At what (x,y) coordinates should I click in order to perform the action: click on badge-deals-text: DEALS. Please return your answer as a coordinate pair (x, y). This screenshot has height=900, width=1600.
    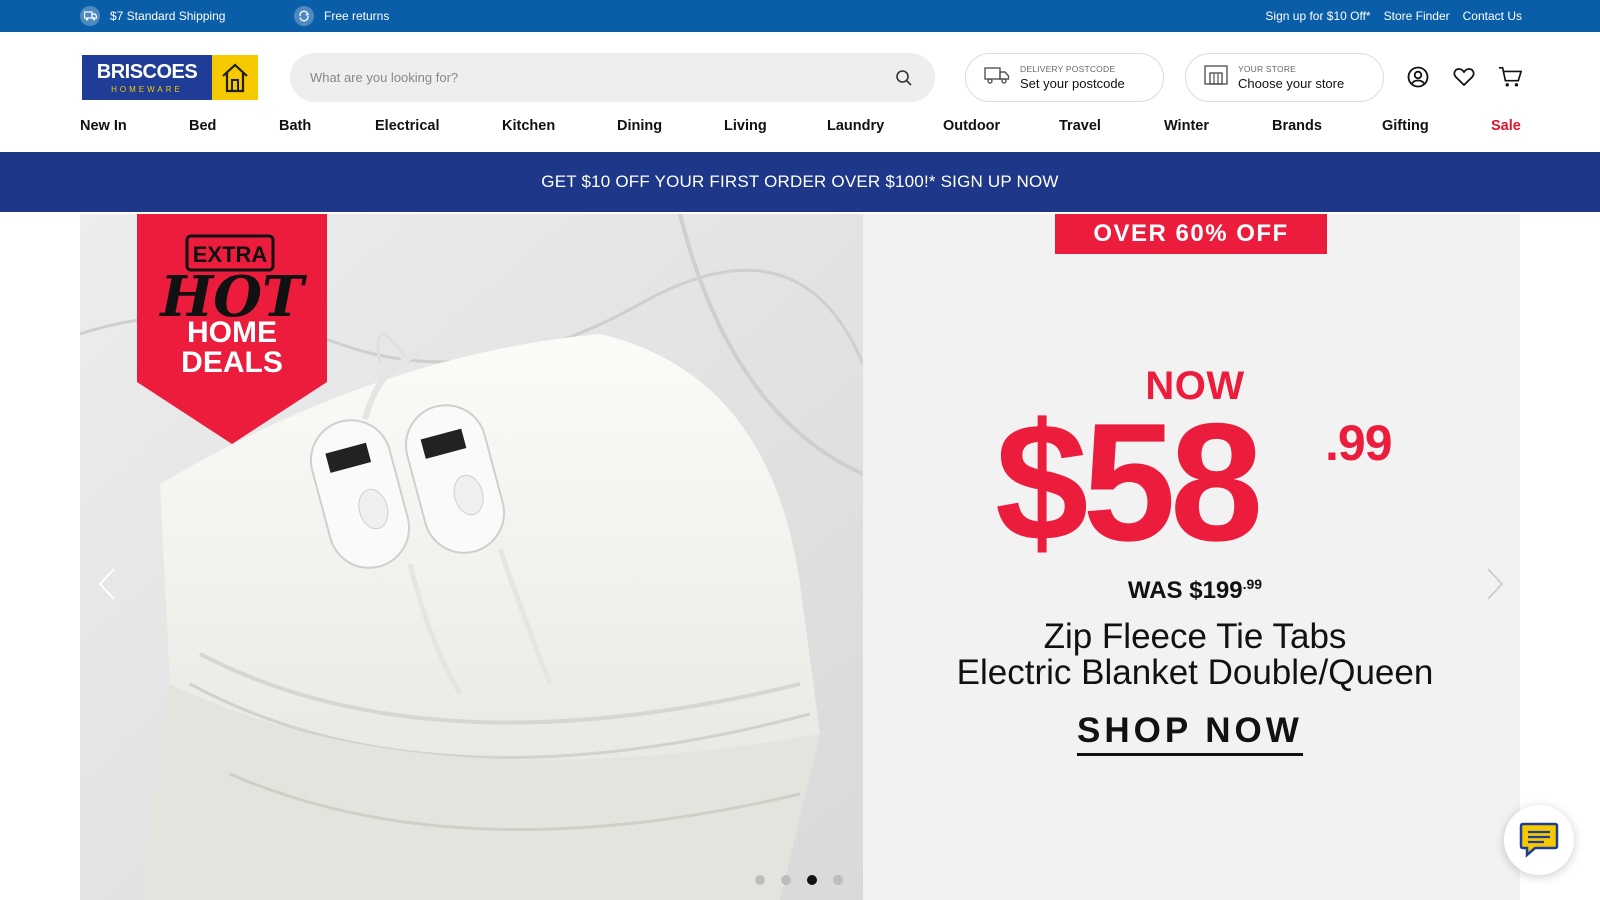
    Looking at the image, I should click on (232, 362).